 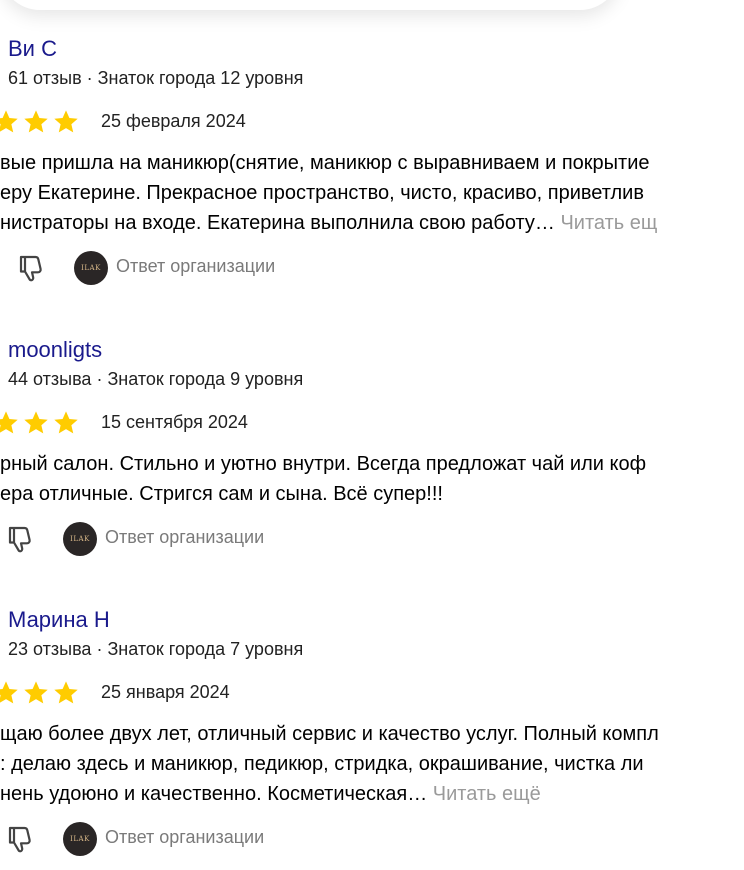 I want to click on read-more-link: Читать ещё, so click(x=487, y=794).